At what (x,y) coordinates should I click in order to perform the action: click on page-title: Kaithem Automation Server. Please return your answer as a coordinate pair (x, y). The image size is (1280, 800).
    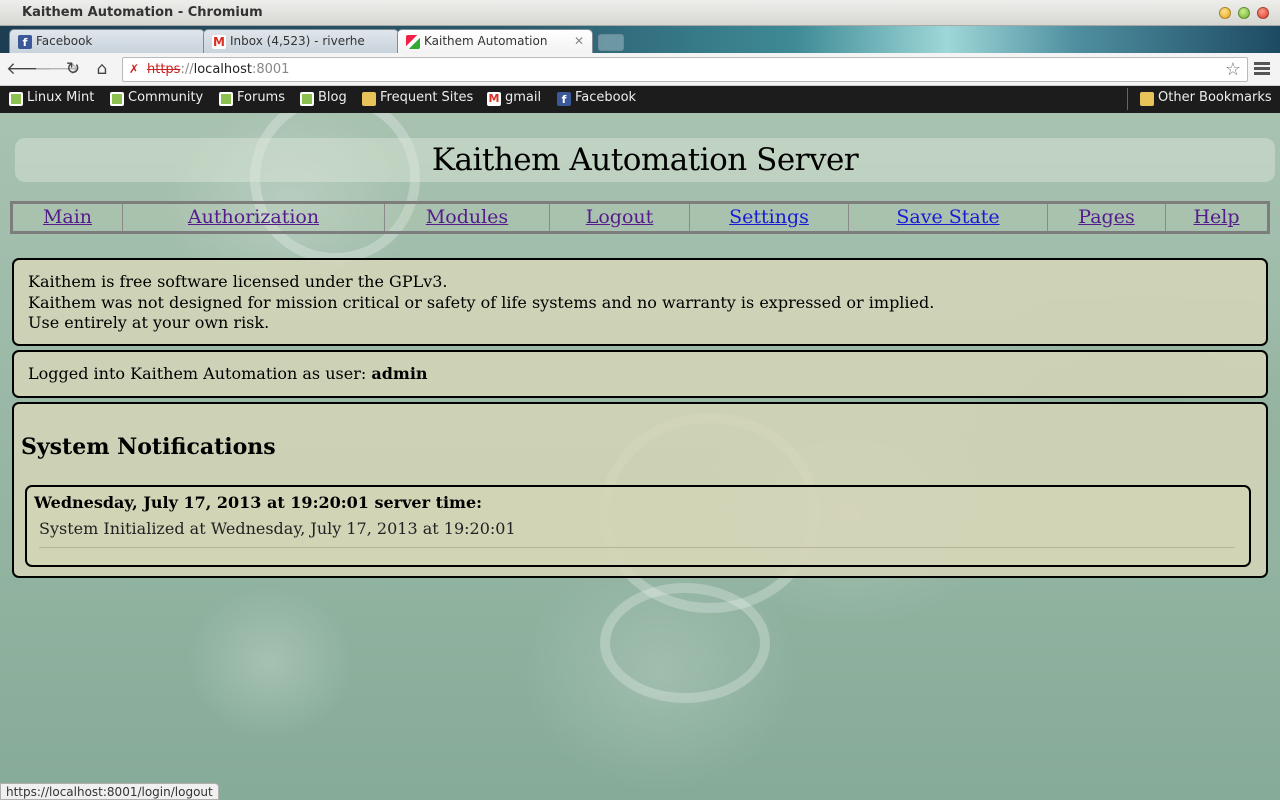
    Looking at the image, I should click on (645, 160).